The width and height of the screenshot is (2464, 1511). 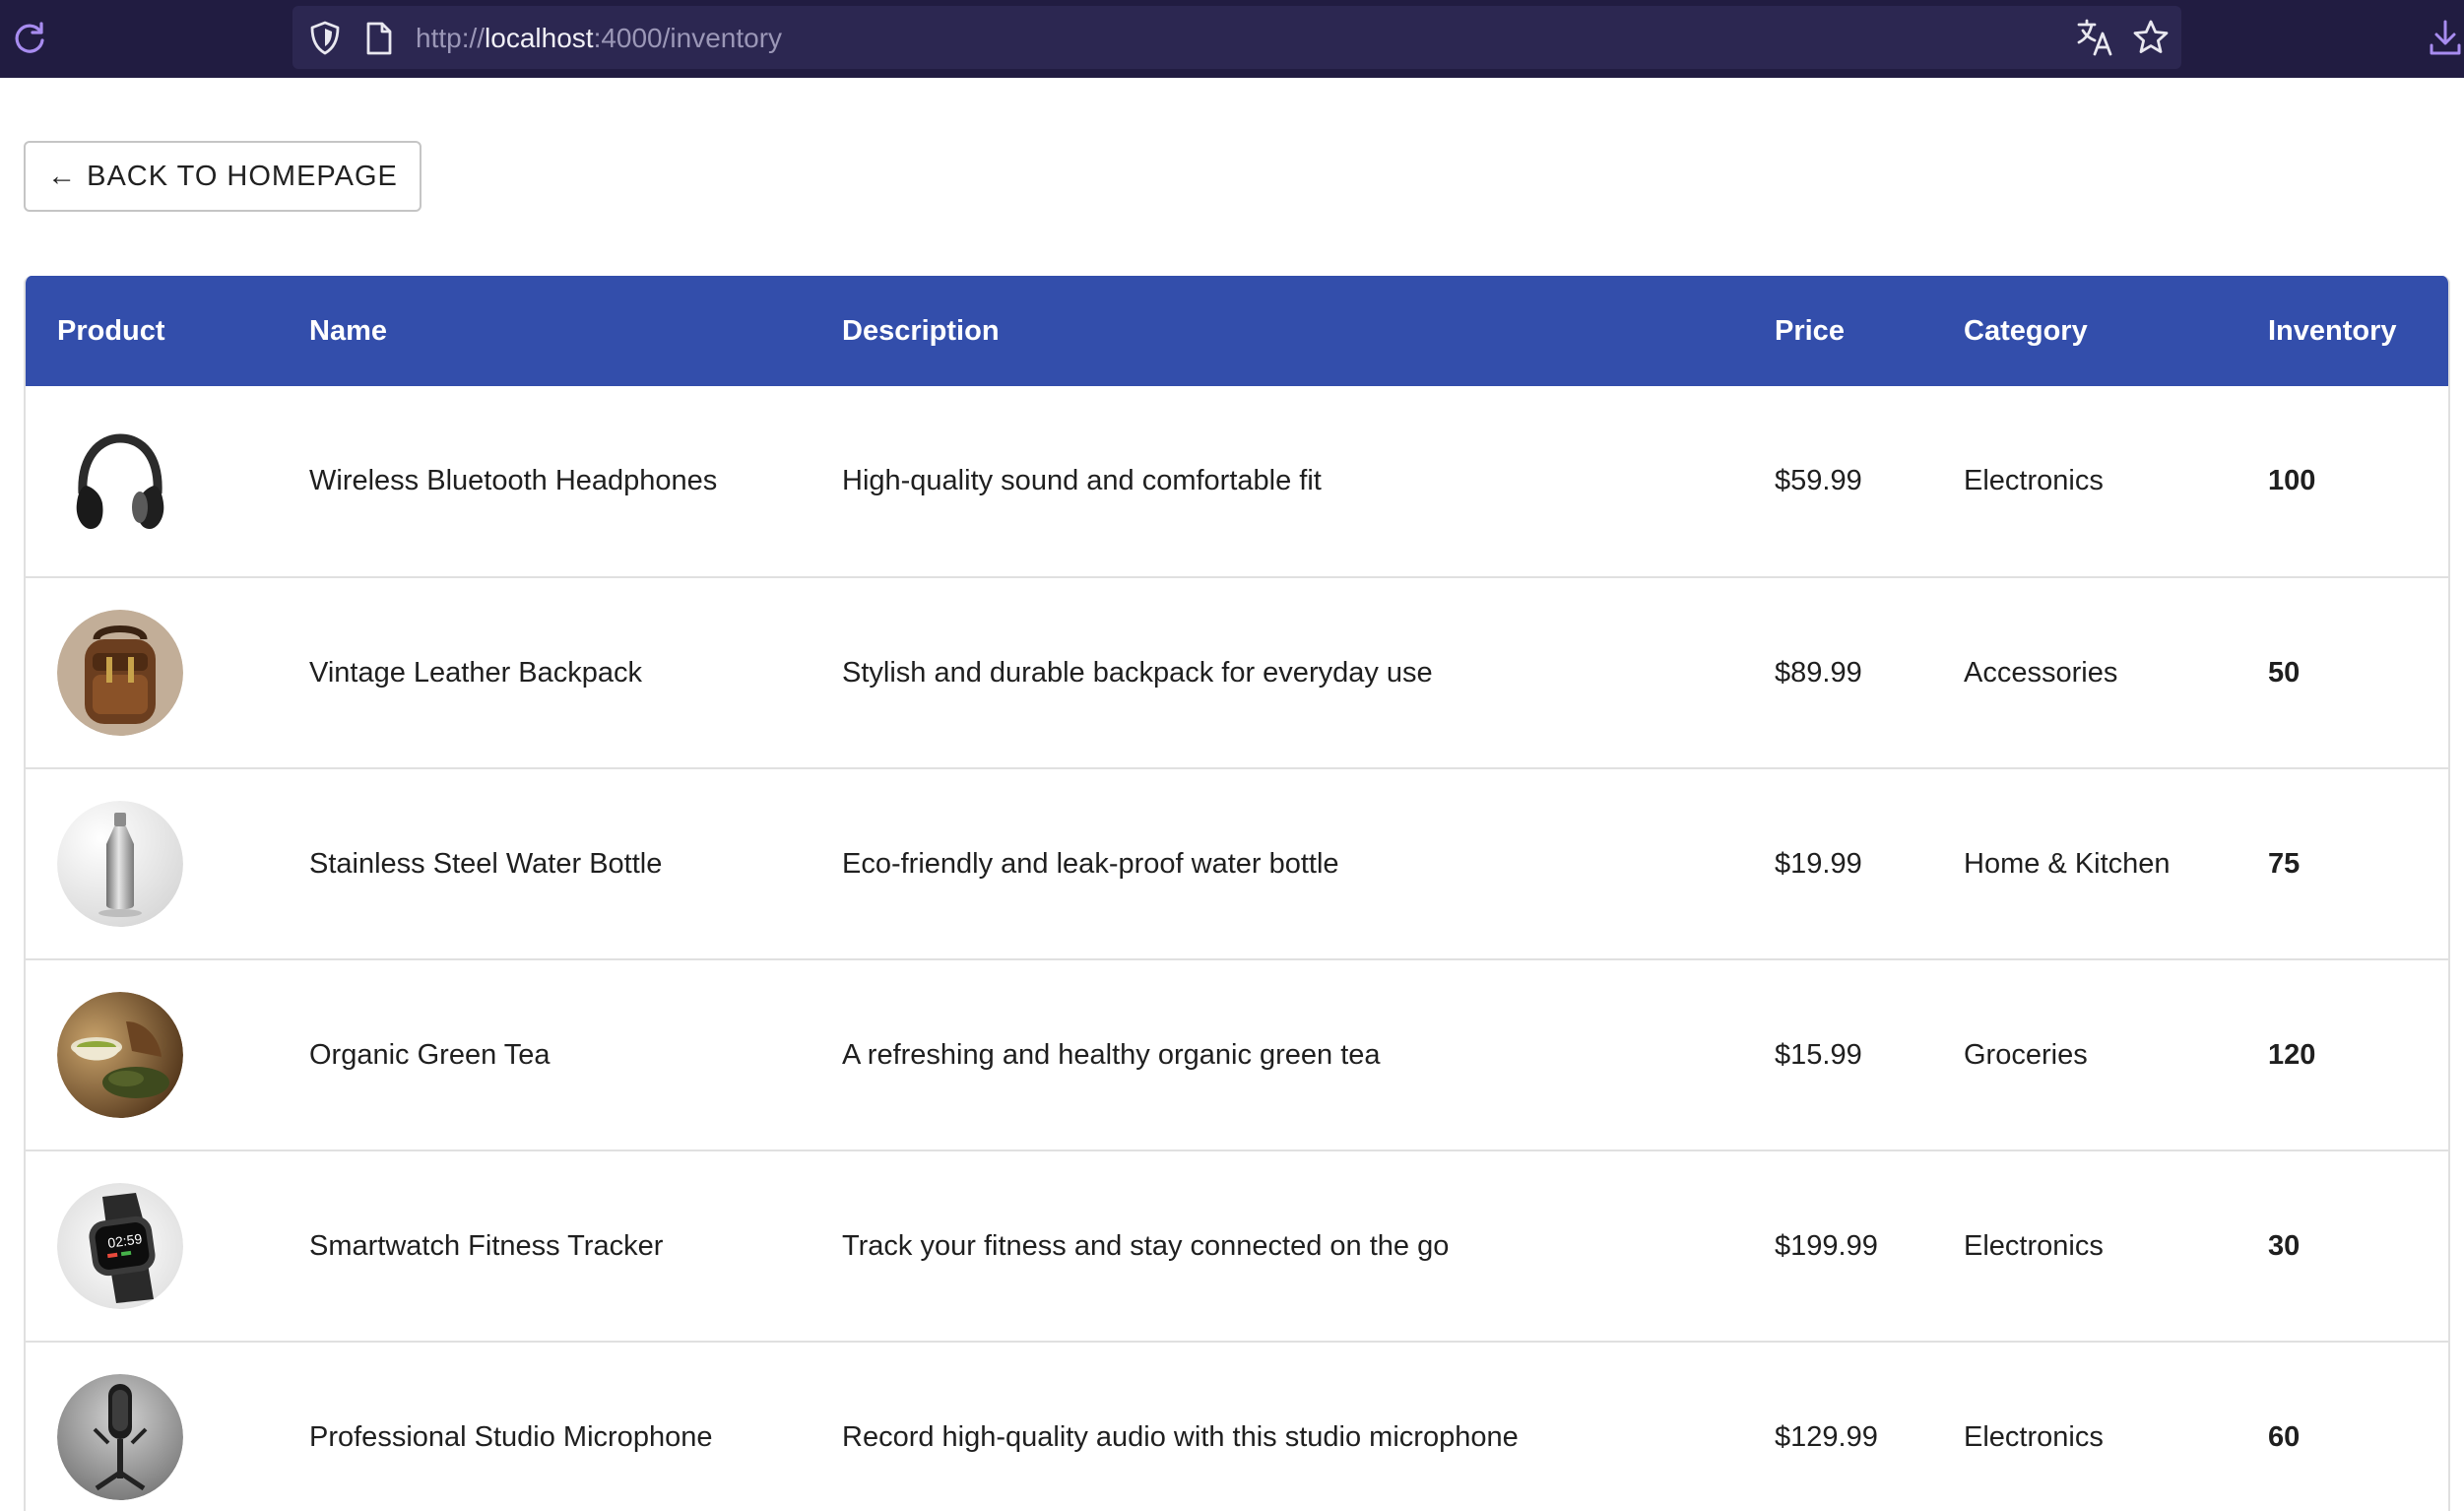 I want to click on product-name: Stainless Steel Water Bottle, so click(x=486, y=863).